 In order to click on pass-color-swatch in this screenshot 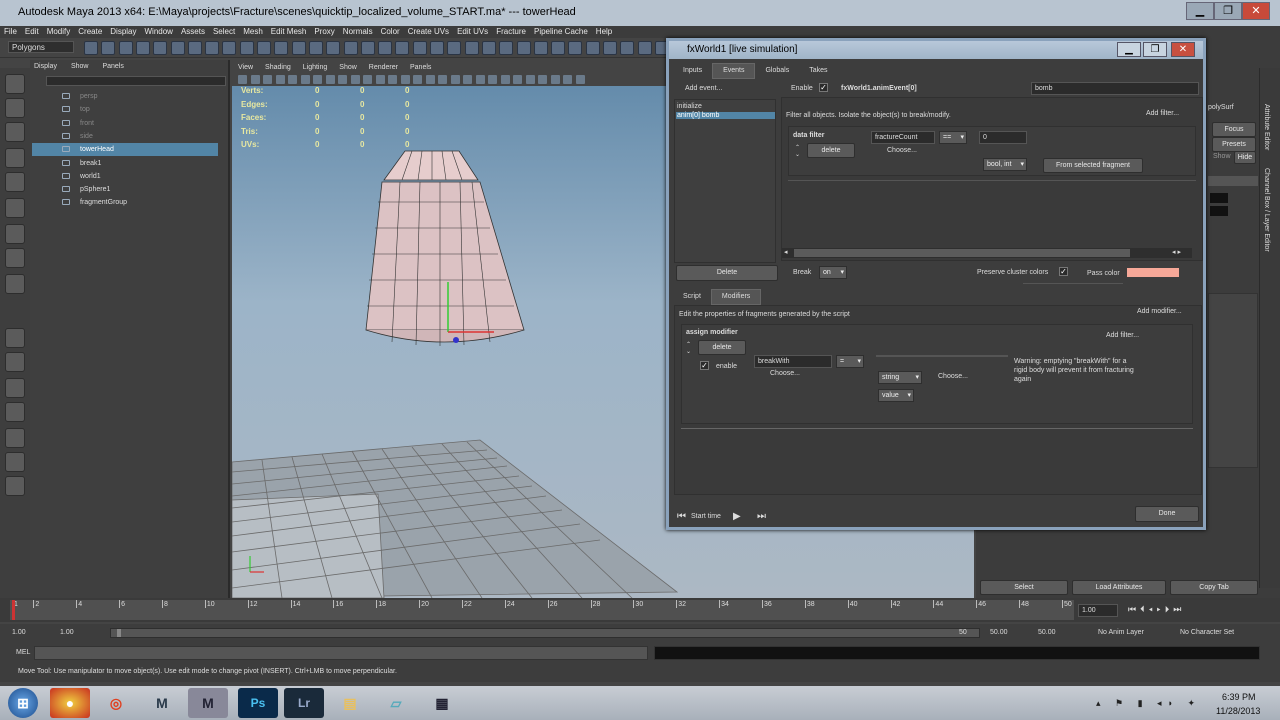, I will do `click(1153, 272)`.